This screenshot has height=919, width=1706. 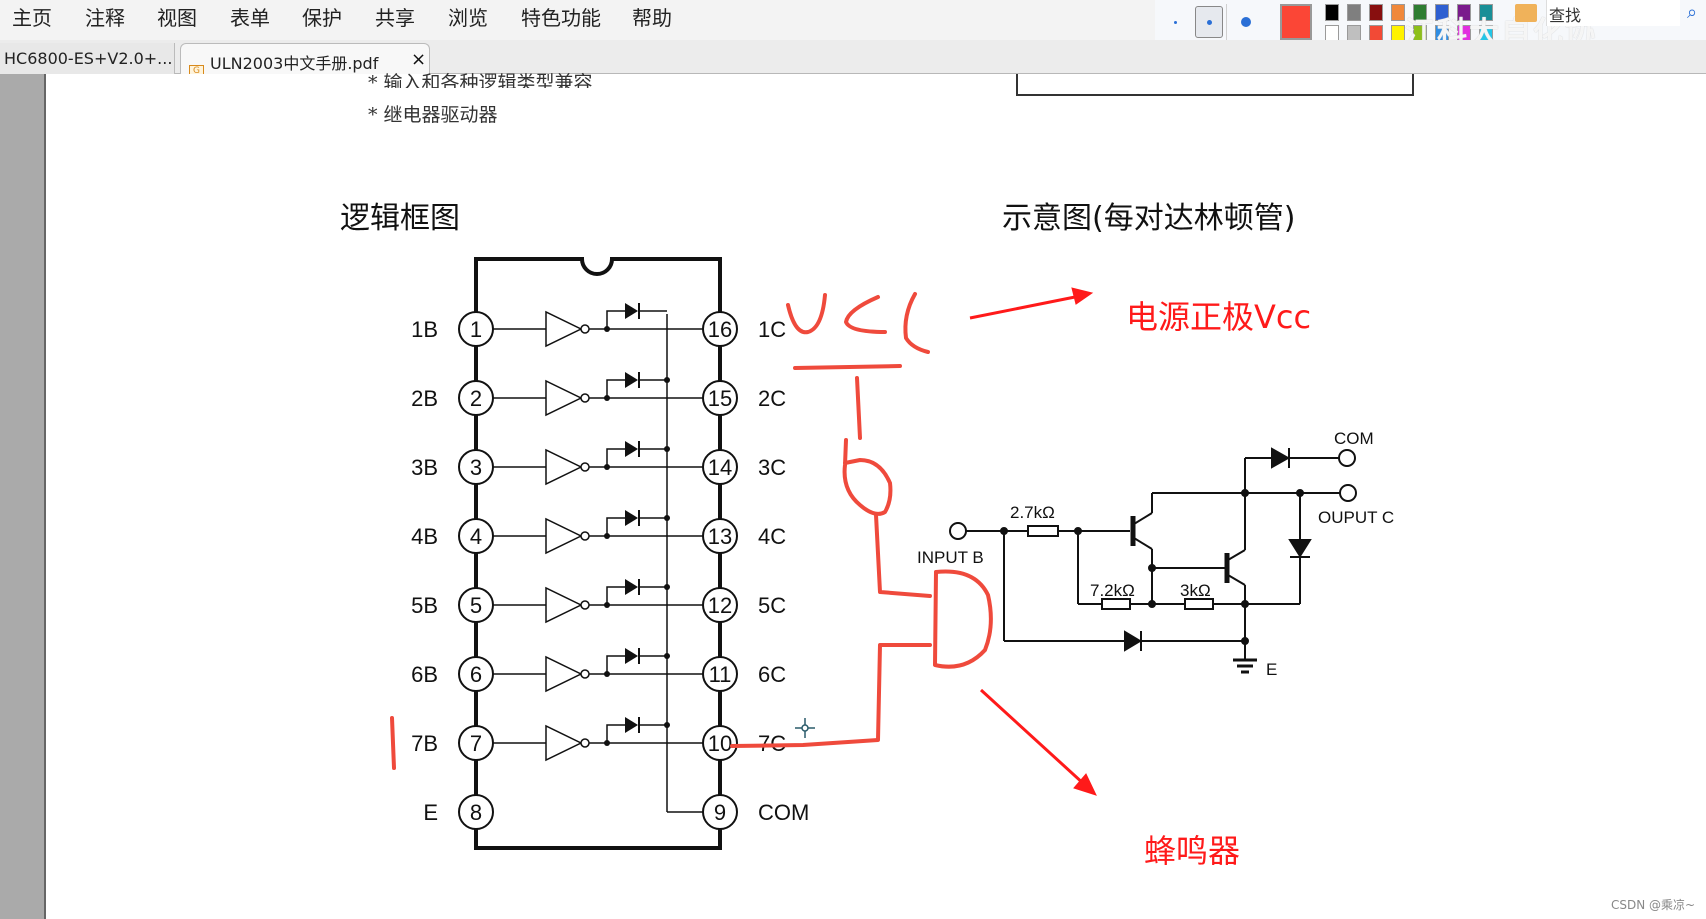 I want to click on csdn-watermark: CSDN @乘凉~, so click(x=1653, y=905).